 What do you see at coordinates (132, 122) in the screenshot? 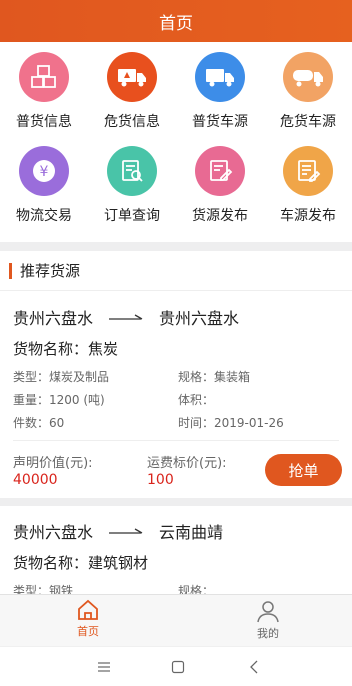
I see `menu-label: 危货信息` at bounding box center [132, 122].